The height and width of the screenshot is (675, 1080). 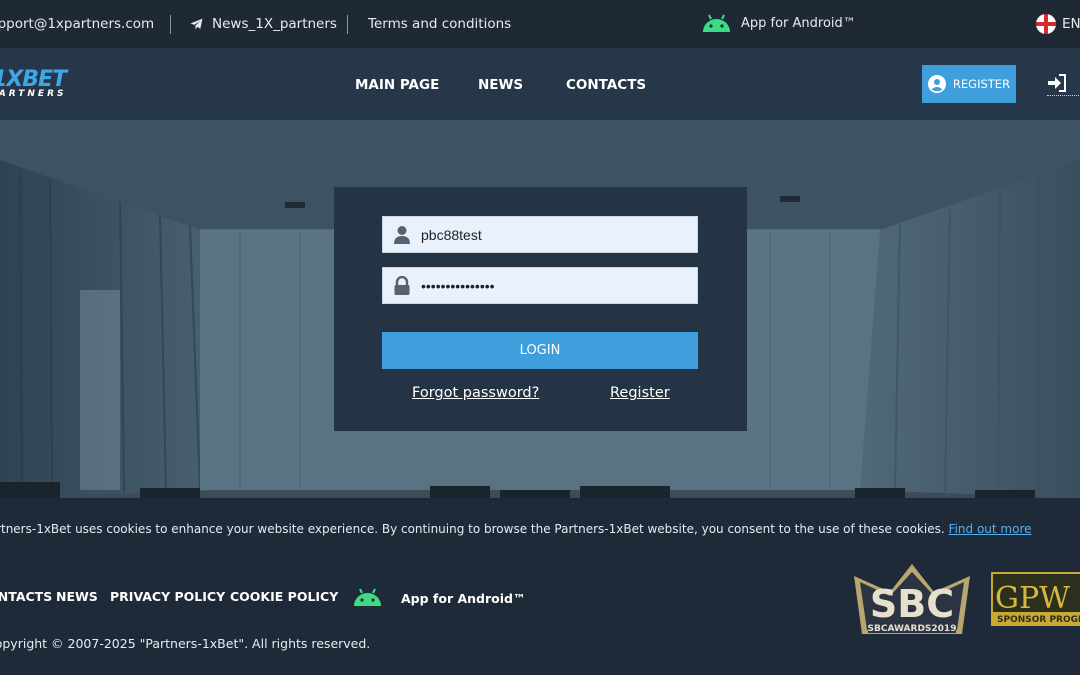 I want to click on gpw-subtitle: SPONSOR PROGRAM, so click(x=1038, y=620).